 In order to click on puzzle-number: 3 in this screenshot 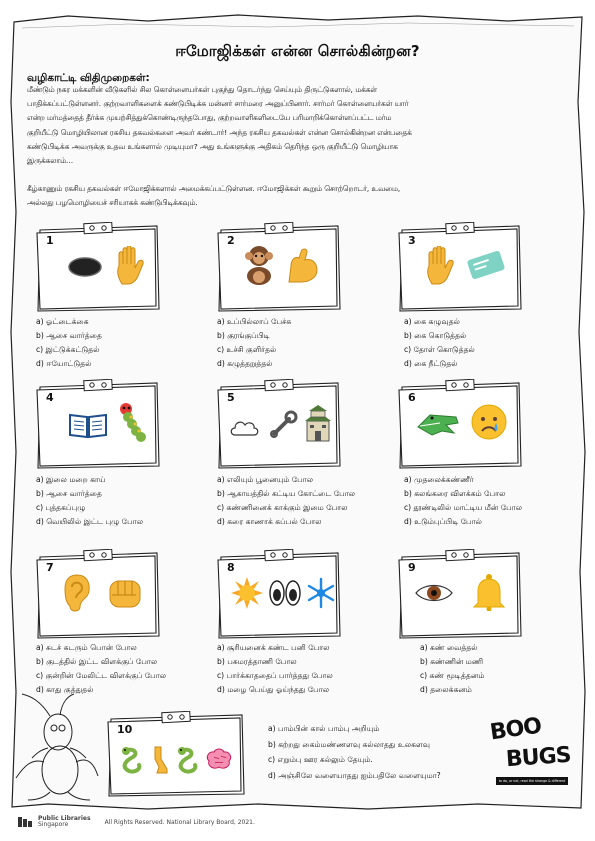, I will do `click(412, 240)`.